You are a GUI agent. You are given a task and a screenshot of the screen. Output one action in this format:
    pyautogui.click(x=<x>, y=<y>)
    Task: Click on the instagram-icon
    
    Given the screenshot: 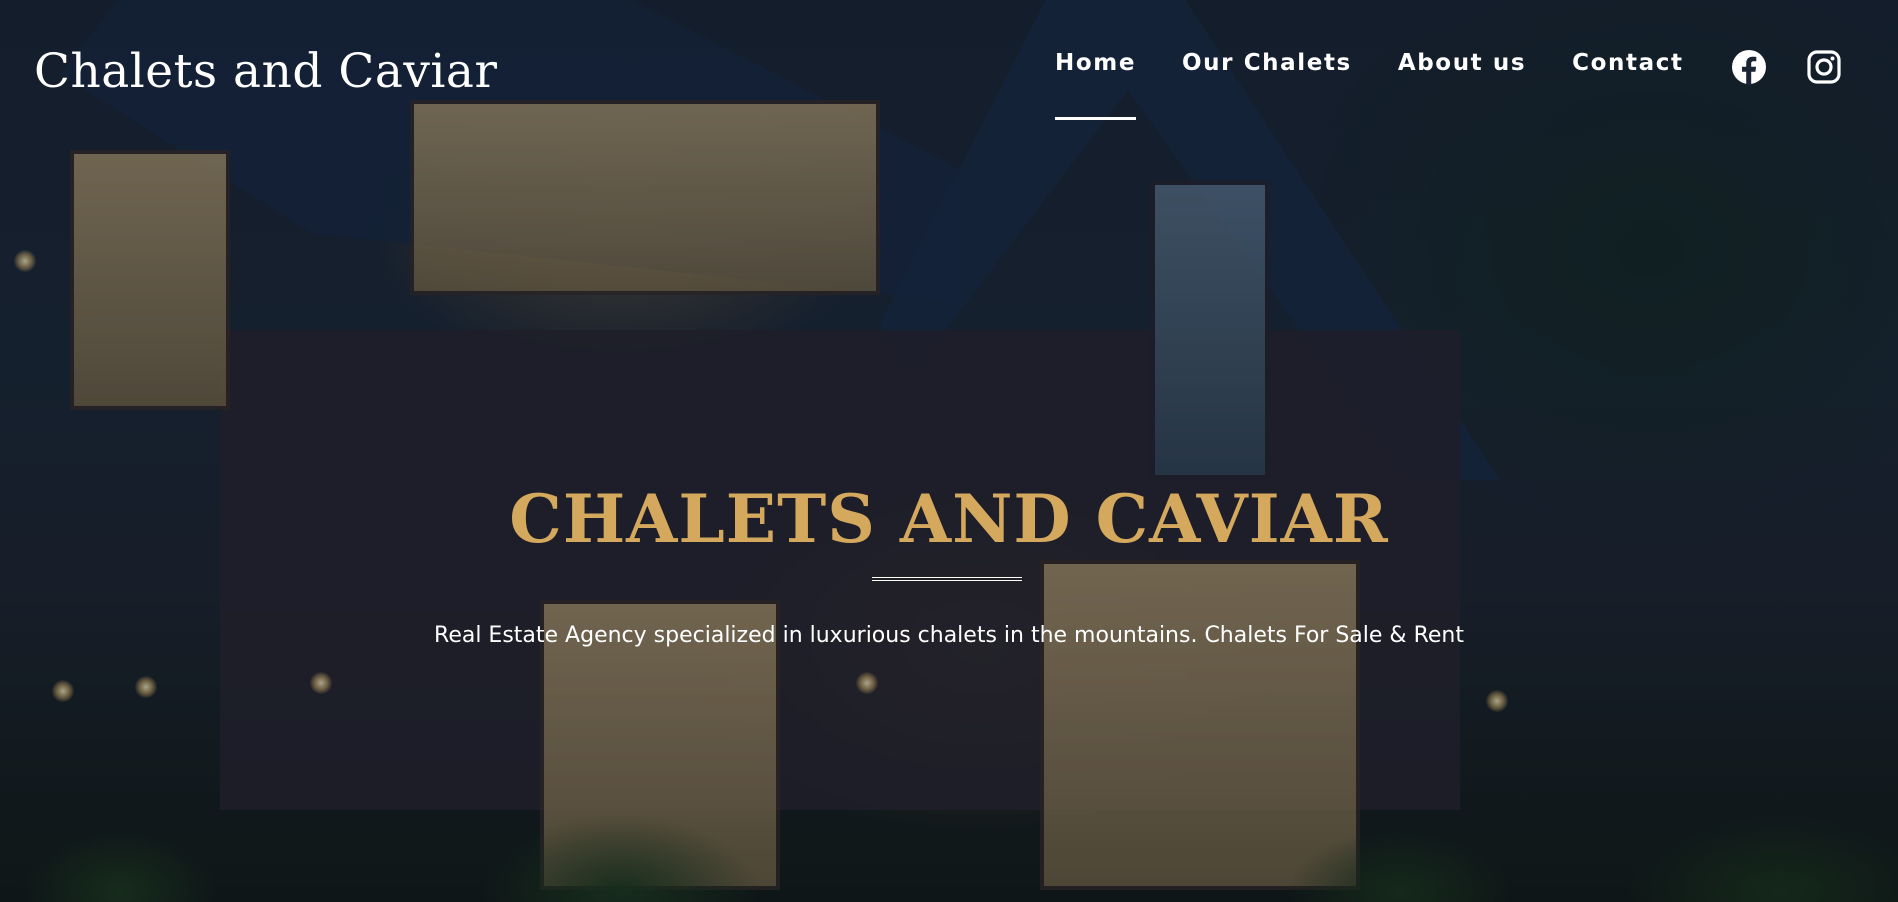 What is the action you would take?
    pyautogui.click(x=1824, y=67)
    